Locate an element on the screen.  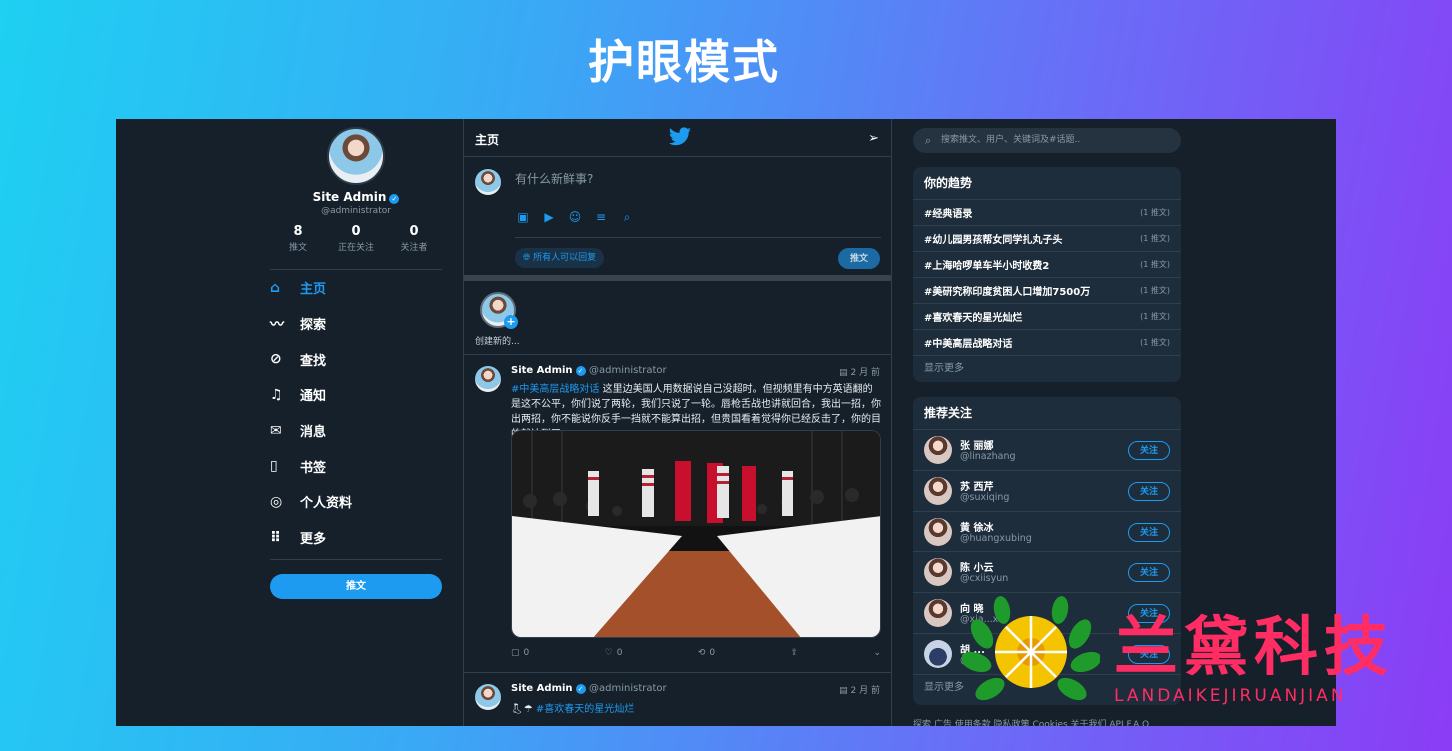
plus-icon: + is located at coordinates (511, 322).